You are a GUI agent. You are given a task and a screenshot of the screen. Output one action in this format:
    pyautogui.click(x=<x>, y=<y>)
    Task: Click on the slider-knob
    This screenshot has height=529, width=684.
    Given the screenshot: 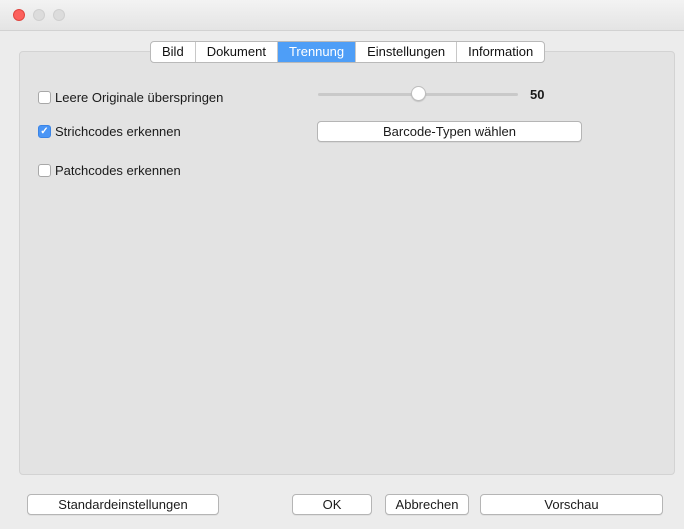 What is the action you would take?
    pyautogui.click(x=418, y=93)
    